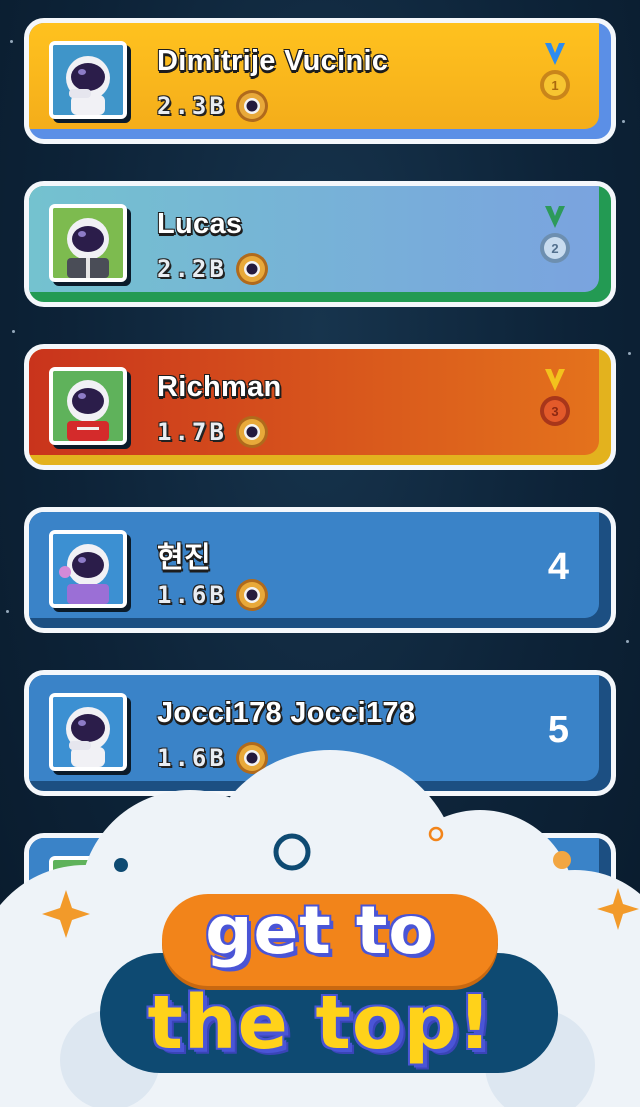 This screenshot has height=1107, width=640. What do you see at coordinates (554, 411) in the screenshot?
I see `svg-text: 3` at bounding box center [554, 411].